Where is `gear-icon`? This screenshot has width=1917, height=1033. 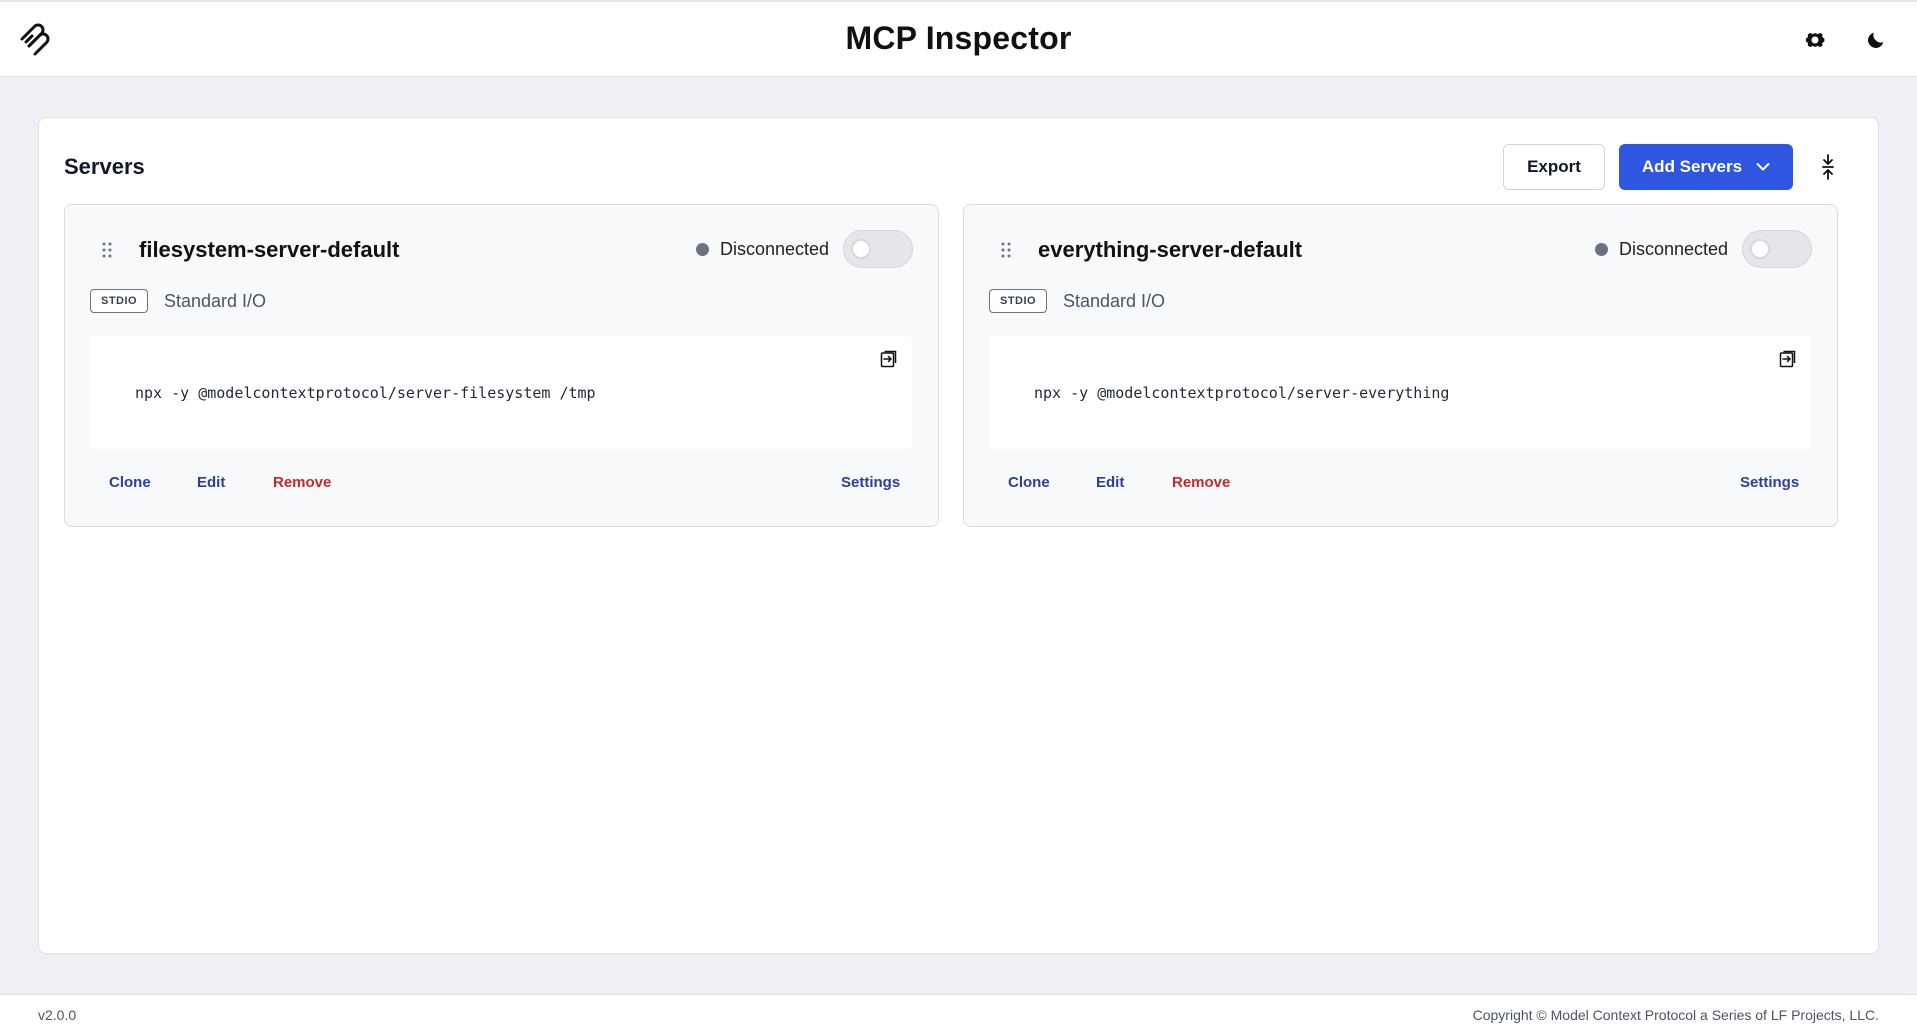
gear-icon is located at coordinates (1815, 40).